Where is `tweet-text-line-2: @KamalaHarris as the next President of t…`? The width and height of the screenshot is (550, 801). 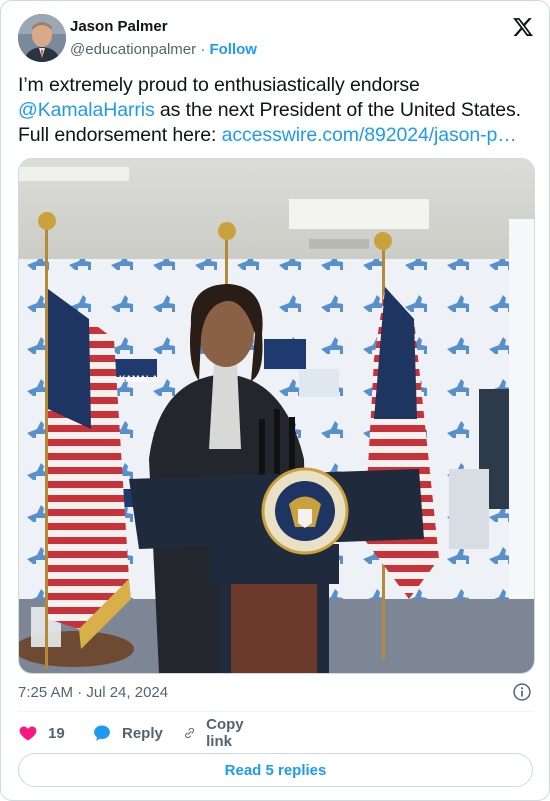 tweet-text-line-2: @KamalaHarris as the next President of t… is located at coordinates (278, 110).